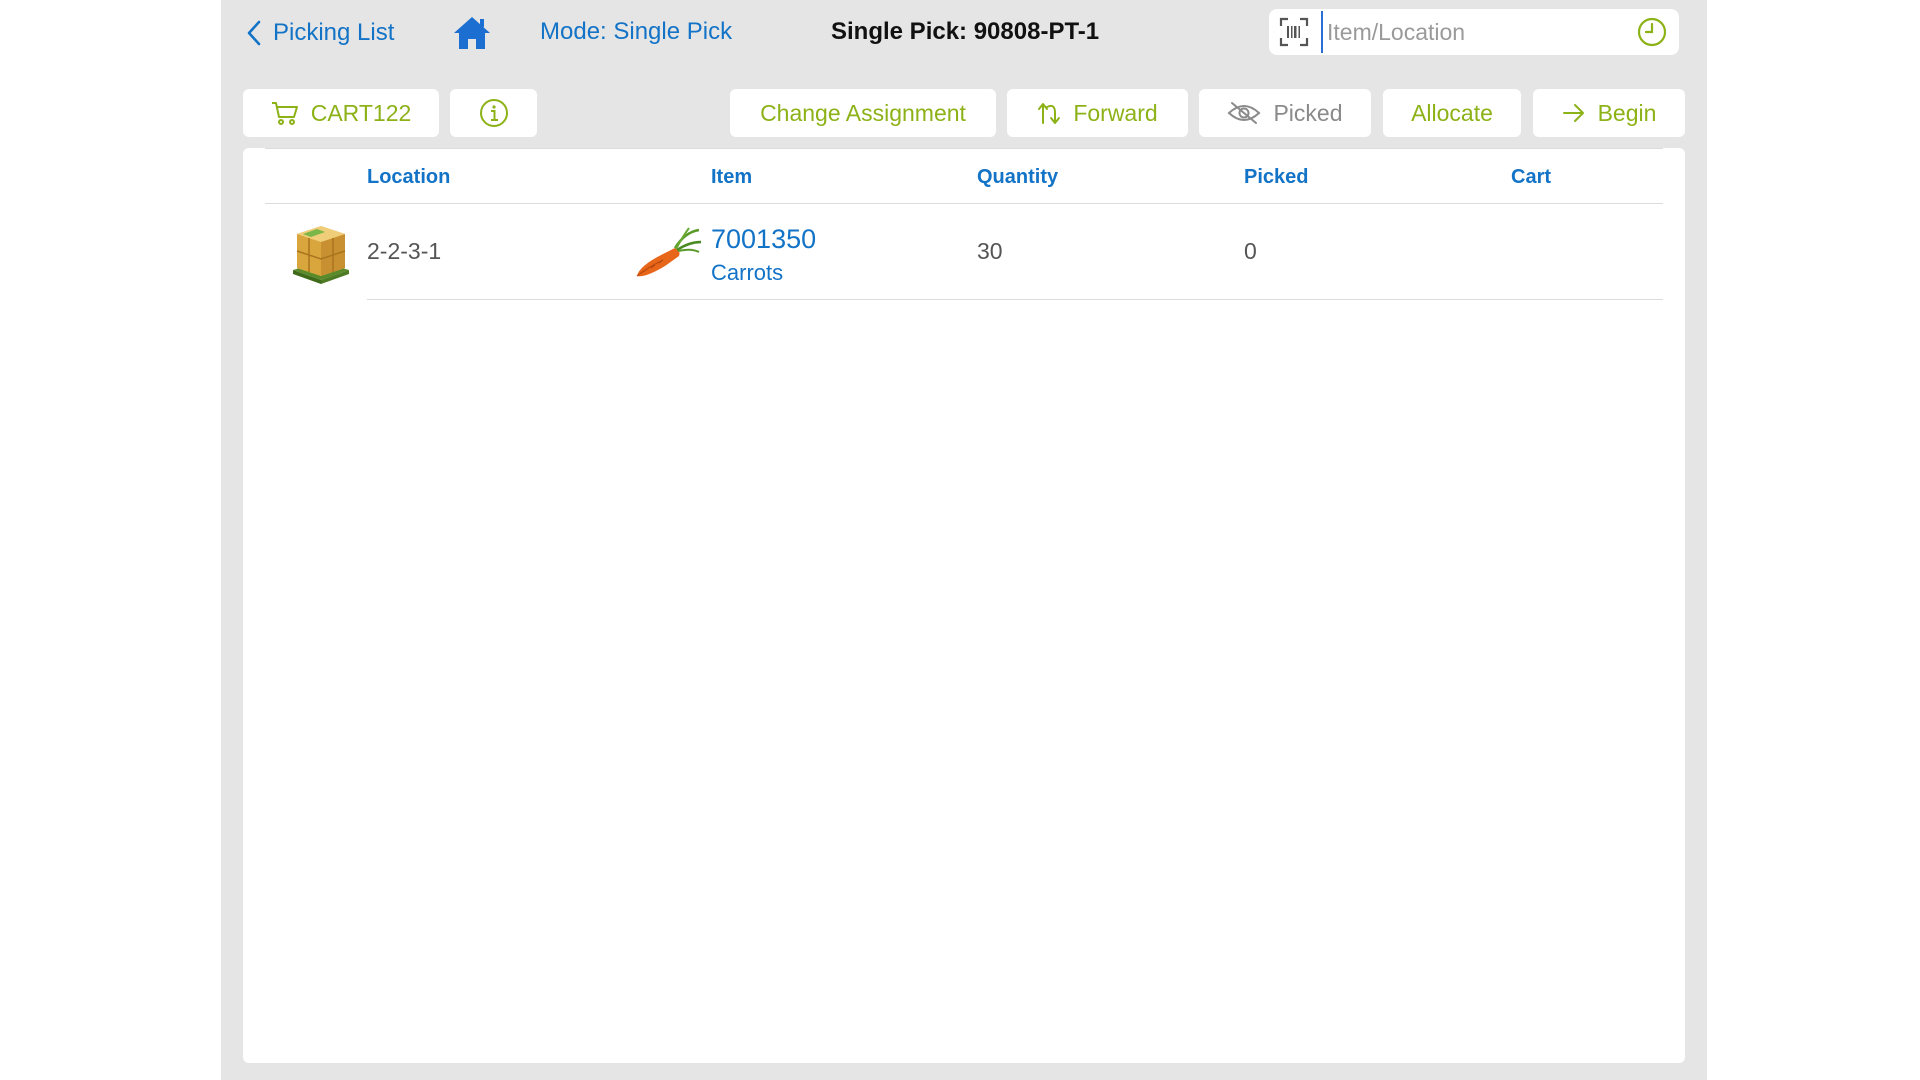  I want to click on shopping-cart-icon, so click(284, 113).